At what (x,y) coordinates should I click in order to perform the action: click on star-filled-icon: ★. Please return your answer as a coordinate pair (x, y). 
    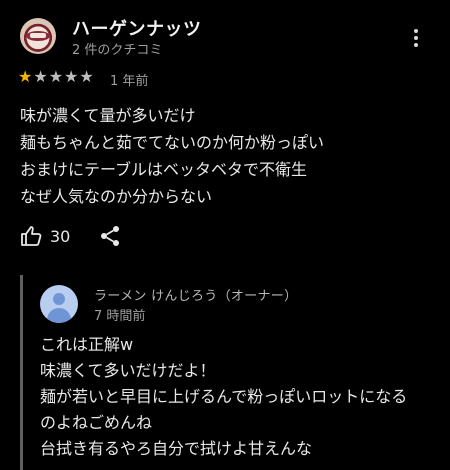
    Looking at the image, I should click on (25, 76).